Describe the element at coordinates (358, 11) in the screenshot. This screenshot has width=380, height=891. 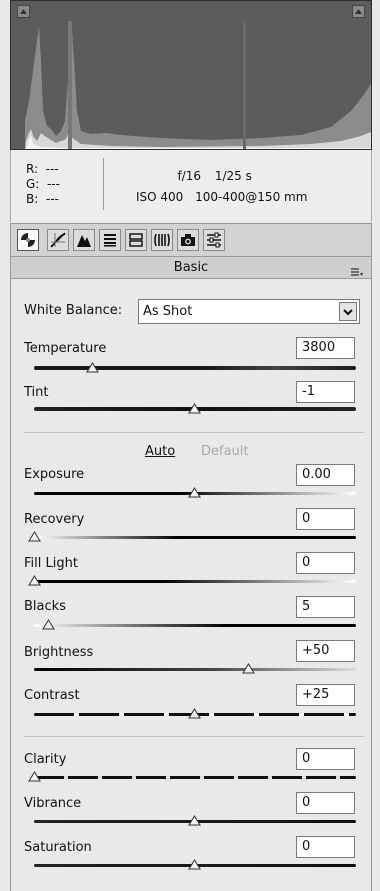
I see `highlight-clipping-toggle` at that location.